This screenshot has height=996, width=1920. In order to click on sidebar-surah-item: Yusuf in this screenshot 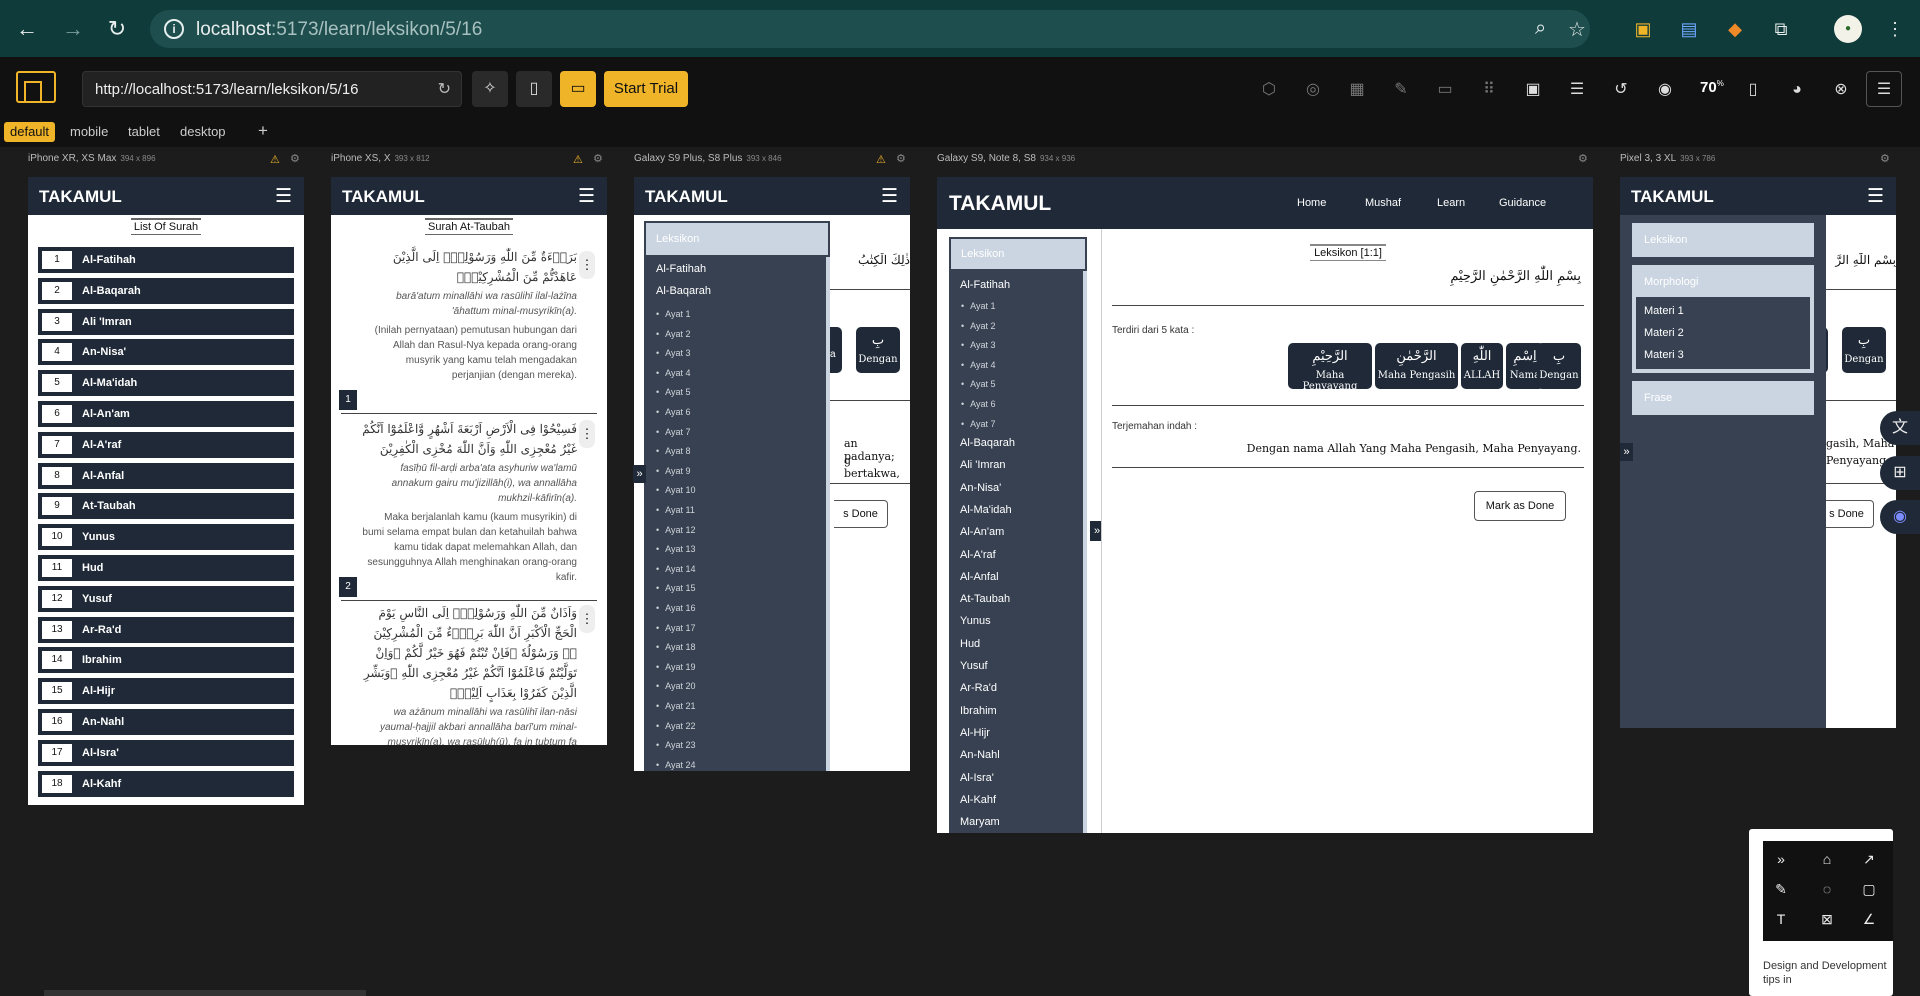, I will do `click(974, 666)`.